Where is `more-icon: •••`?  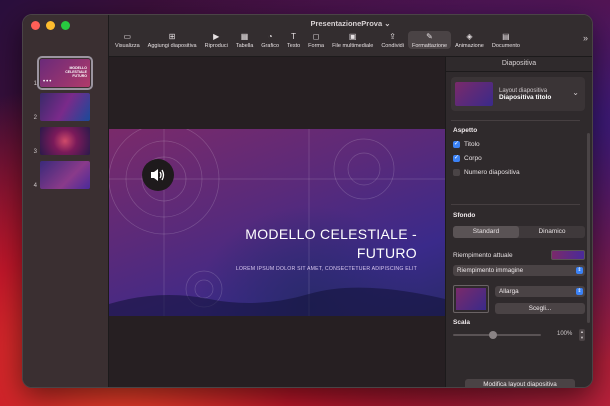
more-icon: ••• is located at coordinates (47, 82).